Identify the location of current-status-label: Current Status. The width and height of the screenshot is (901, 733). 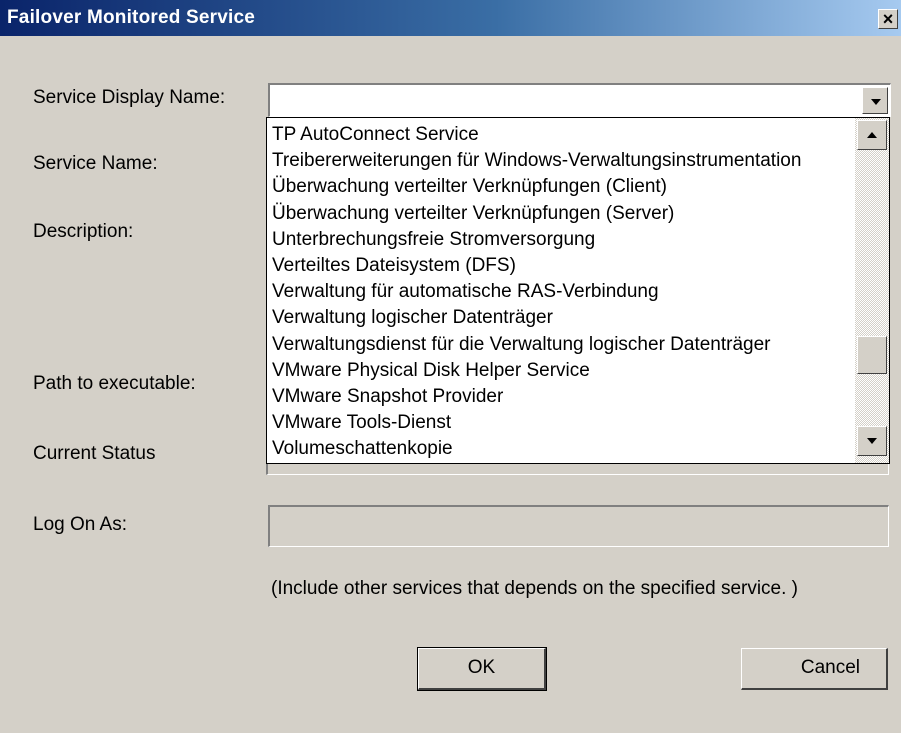
(94, 453).